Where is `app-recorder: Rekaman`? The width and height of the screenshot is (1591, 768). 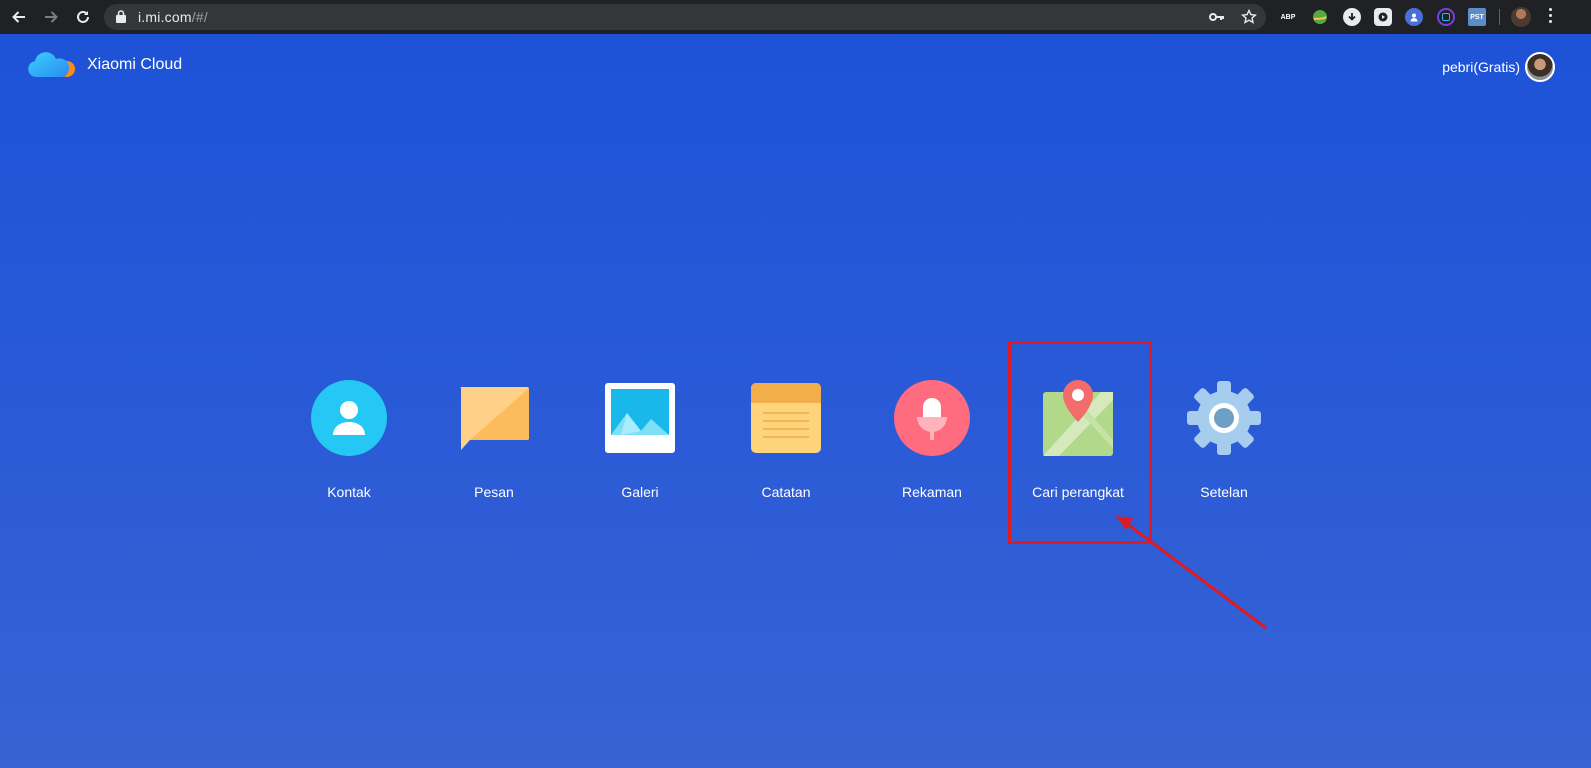 app-recorder: Rekaman is located at coordinates (932, 443).